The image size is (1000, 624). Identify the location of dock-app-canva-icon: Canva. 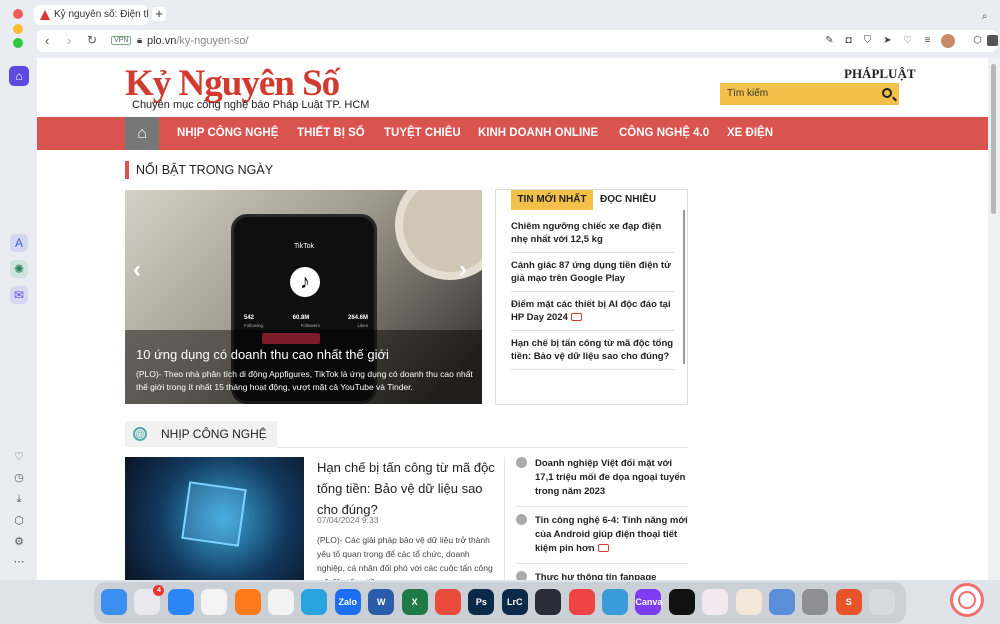
(648, 602).